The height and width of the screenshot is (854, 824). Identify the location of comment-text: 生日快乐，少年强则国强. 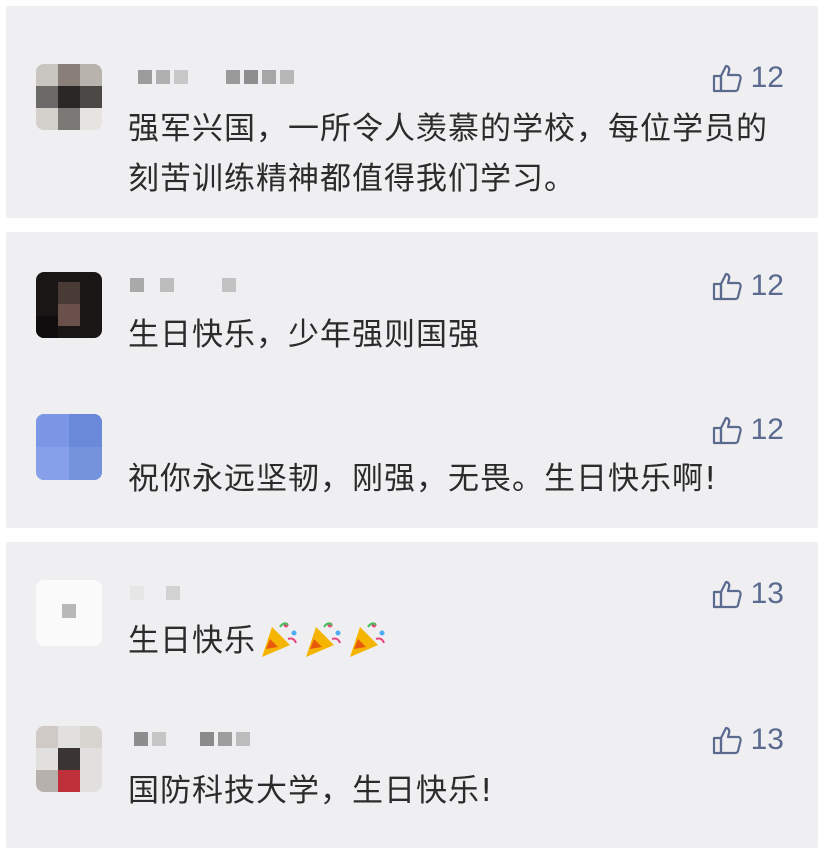
(304, 335).